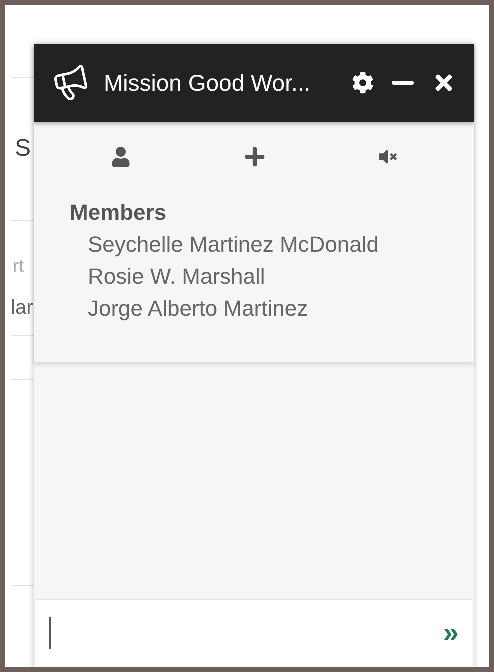 This screenshot has height=672, width=494. Describe the element at coordinates (388, 157) in the screenshot. I see `muted-speaker-icon` at that location.